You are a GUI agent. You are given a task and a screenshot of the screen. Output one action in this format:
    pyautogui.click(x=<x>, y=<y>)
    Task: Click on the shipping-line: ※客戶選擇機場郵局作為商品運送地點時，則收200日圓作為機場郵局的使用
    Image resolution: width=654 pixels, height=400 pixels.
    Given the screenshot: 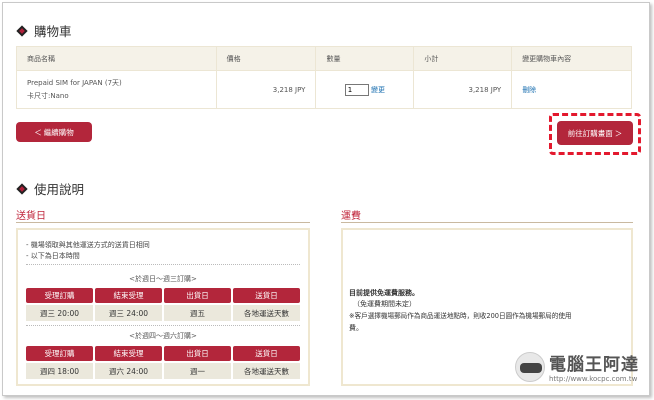 What is the action you would take?
    pyautogui.click(x=460, y=316)
    